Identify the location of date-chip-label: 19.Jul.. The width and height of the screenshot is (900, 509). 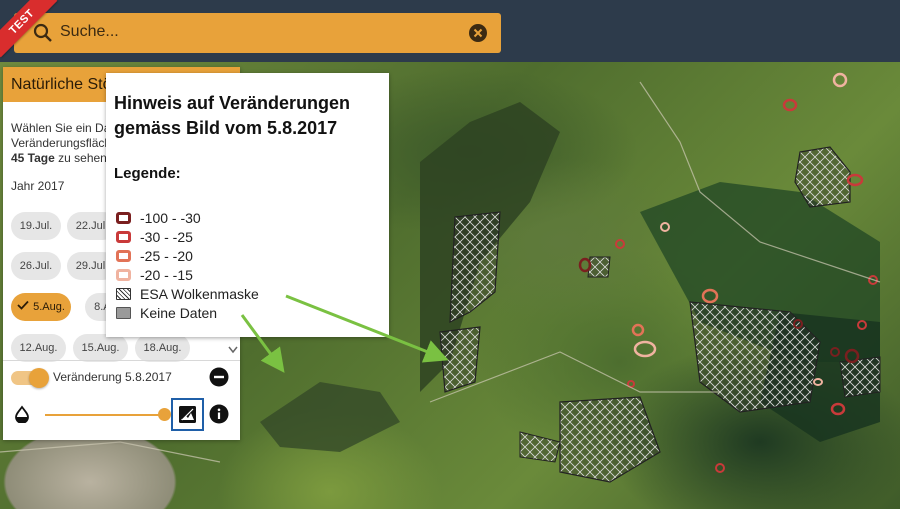
(36, 226).